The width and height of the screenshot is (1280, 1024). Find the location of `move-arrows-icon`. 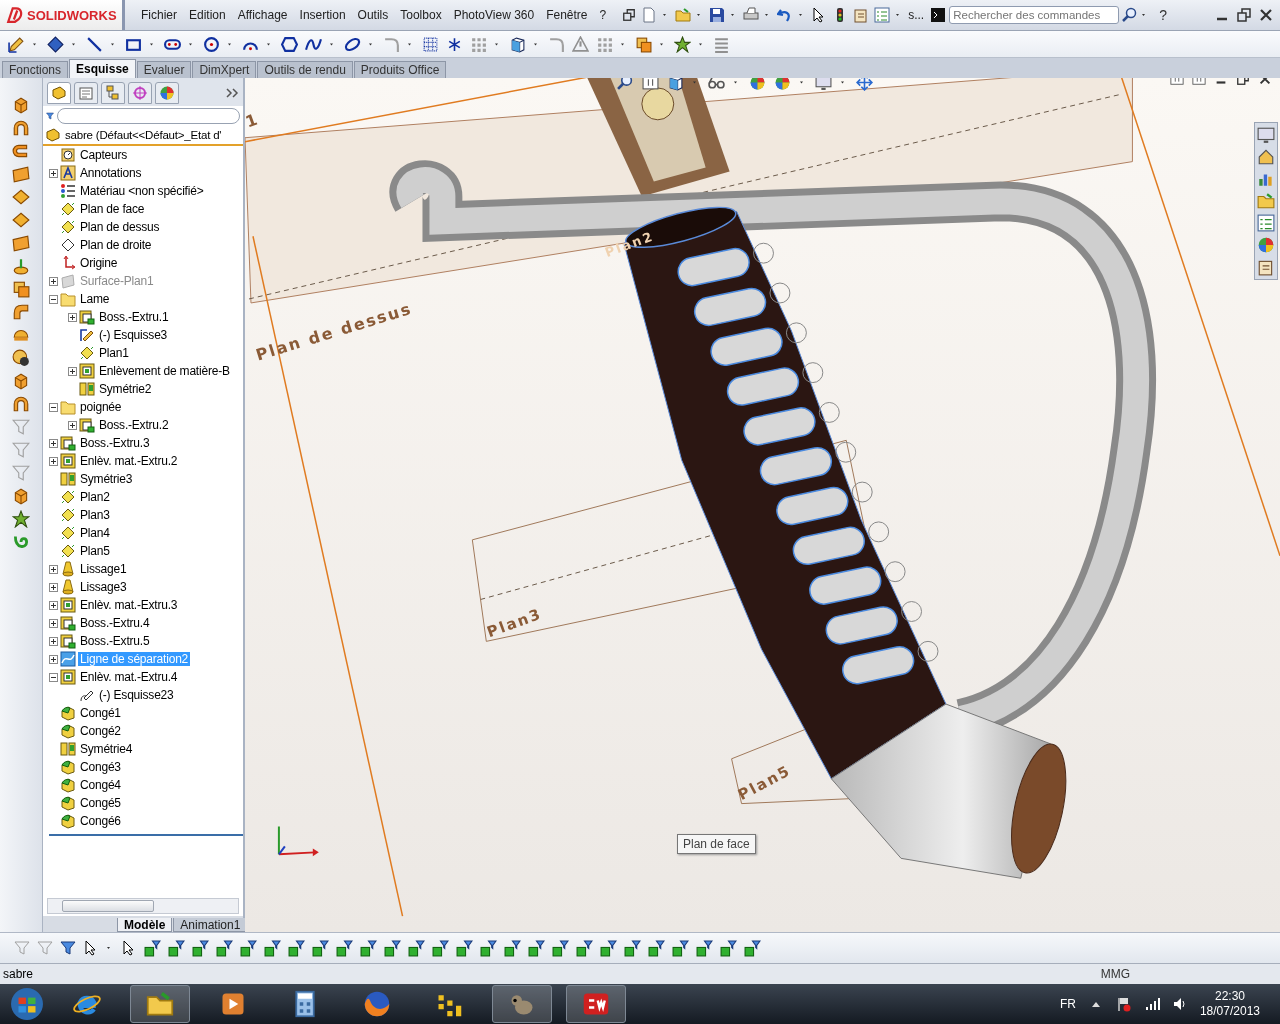

move-arrows-icon is located at coordinates (864, 84).